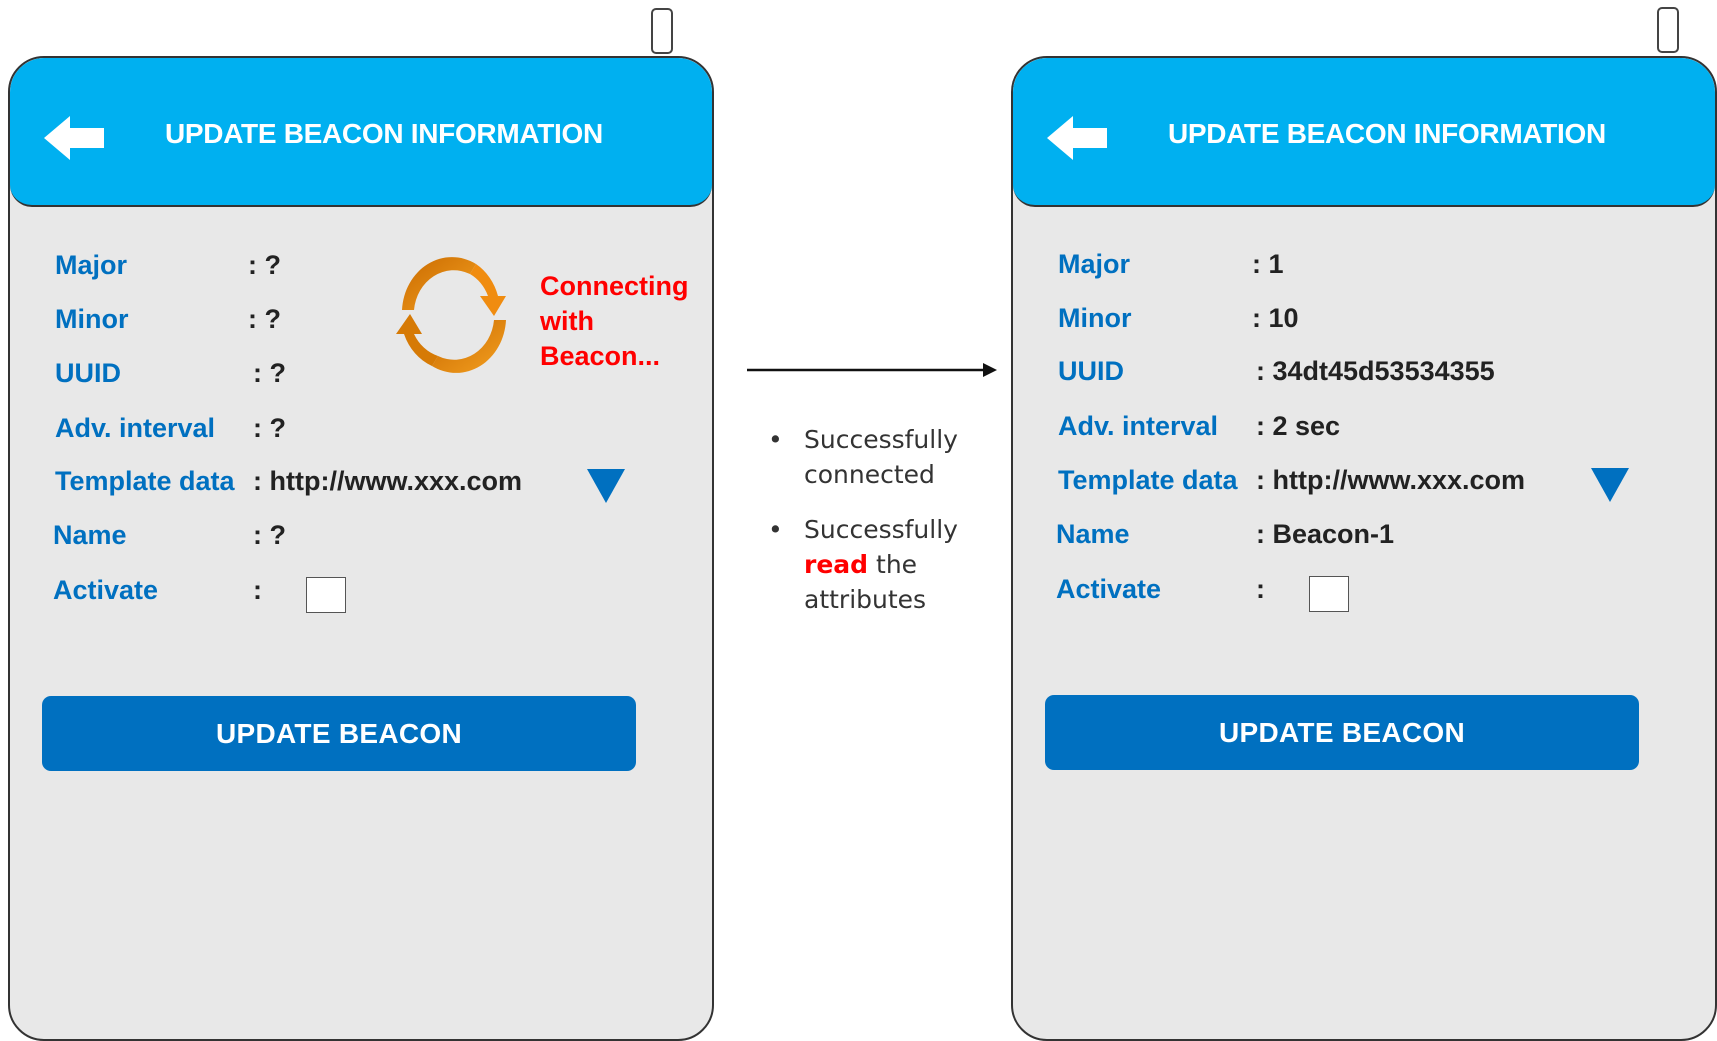 The height and width of the screenshot is (1041, 1717). What do you see at coordinates (1325, 534) in the screenshot?
I see `name-value: : Beacon-1` at bounding box center [1325, 534].